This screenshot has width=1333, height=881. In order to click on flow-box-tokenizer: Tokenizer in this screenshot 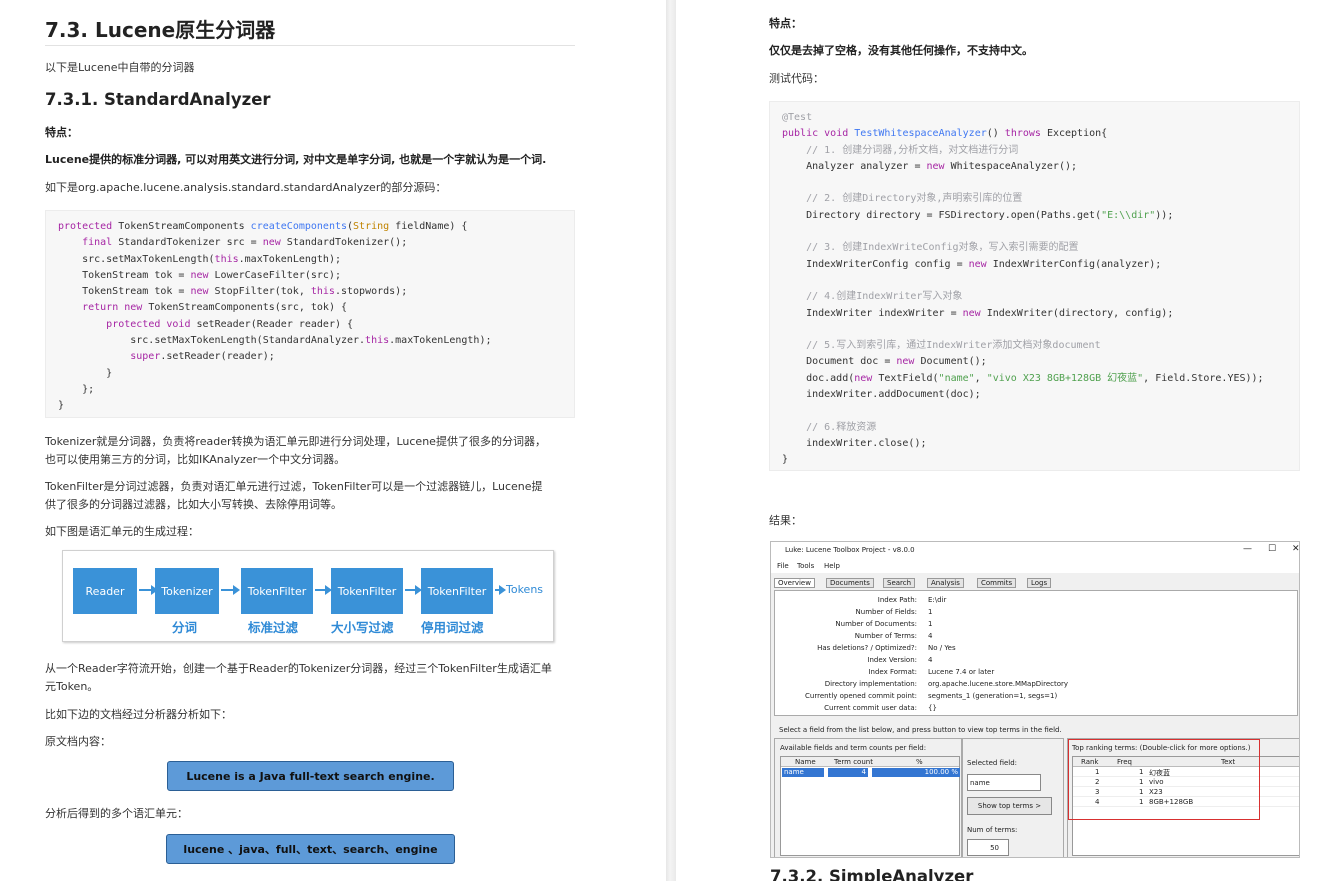, I will do `click(187, 591)`.